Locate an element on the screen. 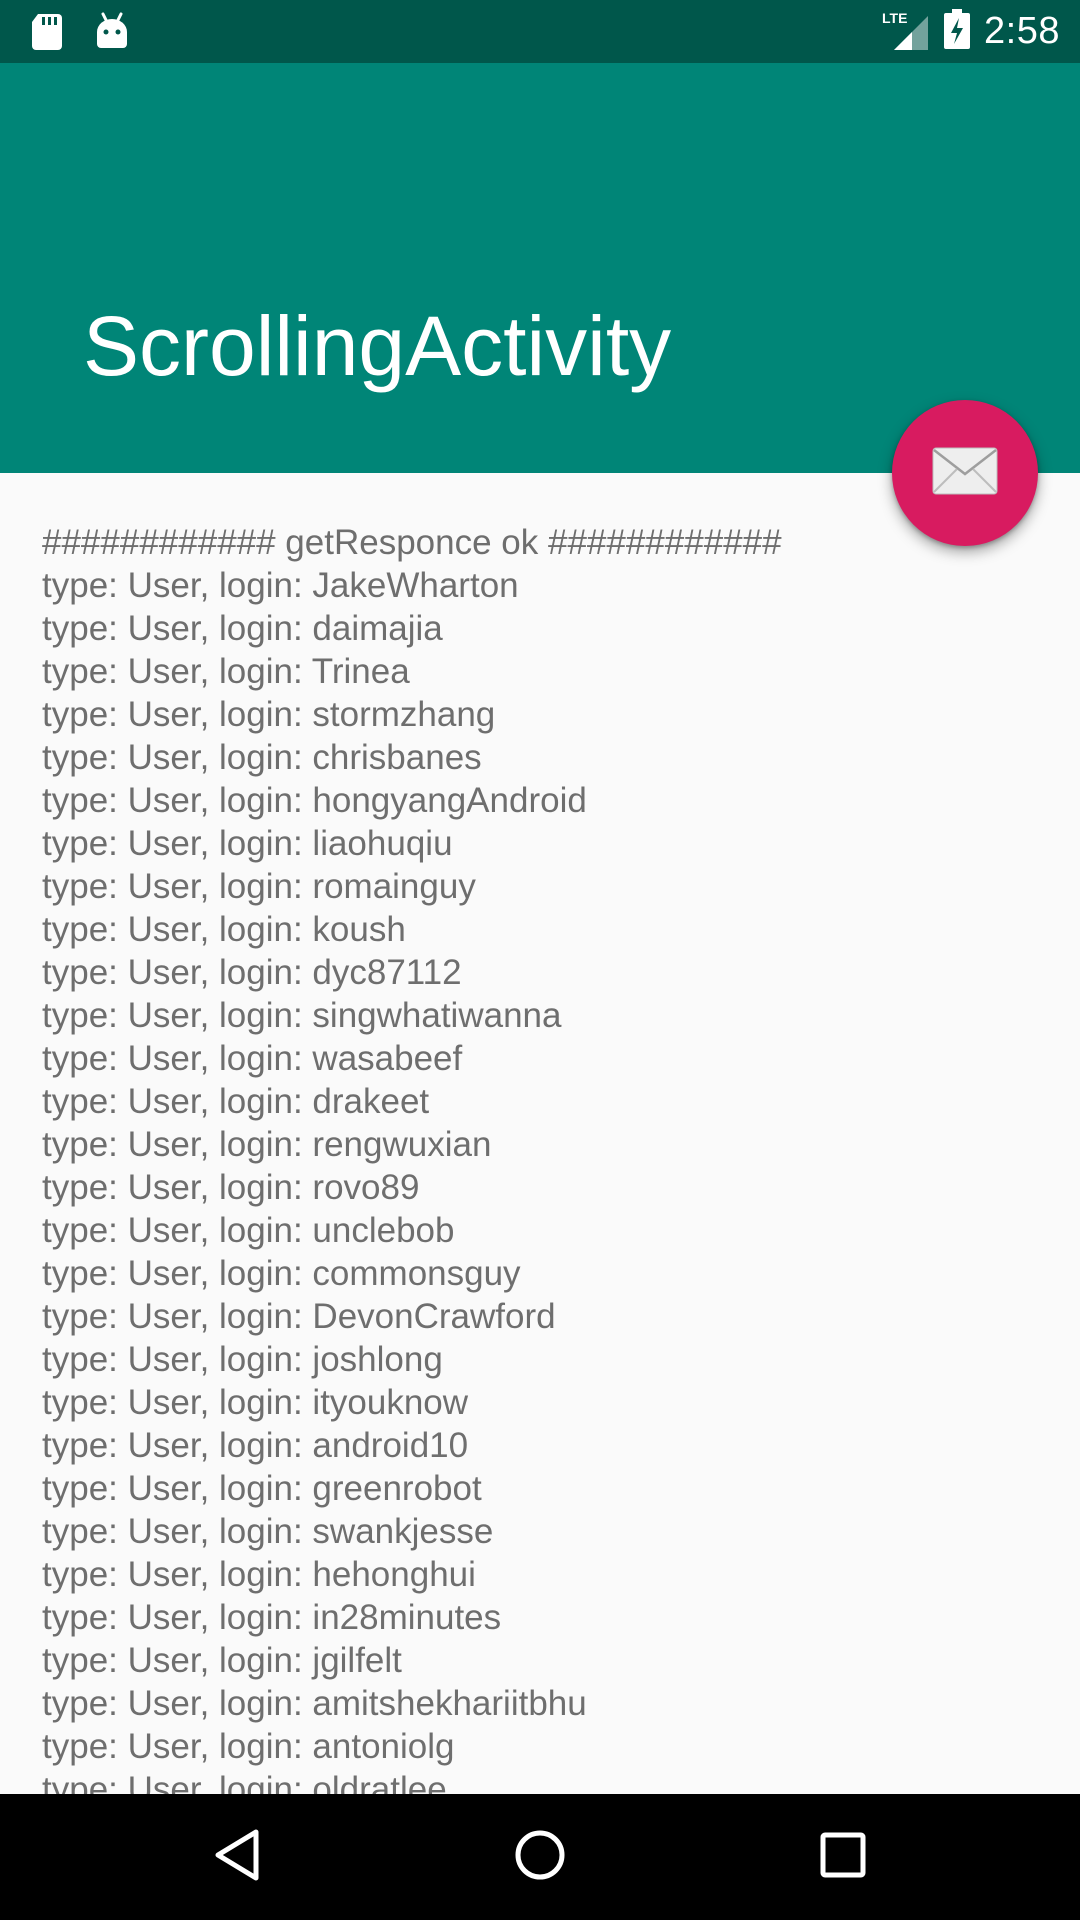  user-login-line: type: User, login: hongyangAndroid is located at coordinates (314, 800).